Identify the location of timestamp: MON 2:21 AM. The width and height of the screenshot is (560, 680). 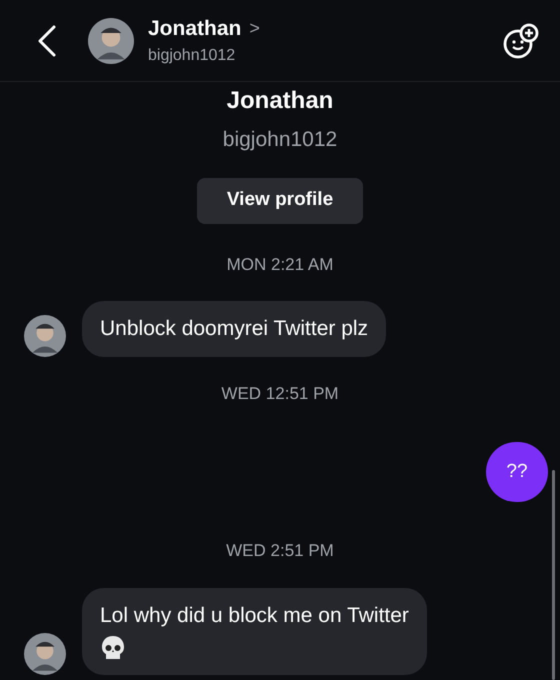
(280, 265).